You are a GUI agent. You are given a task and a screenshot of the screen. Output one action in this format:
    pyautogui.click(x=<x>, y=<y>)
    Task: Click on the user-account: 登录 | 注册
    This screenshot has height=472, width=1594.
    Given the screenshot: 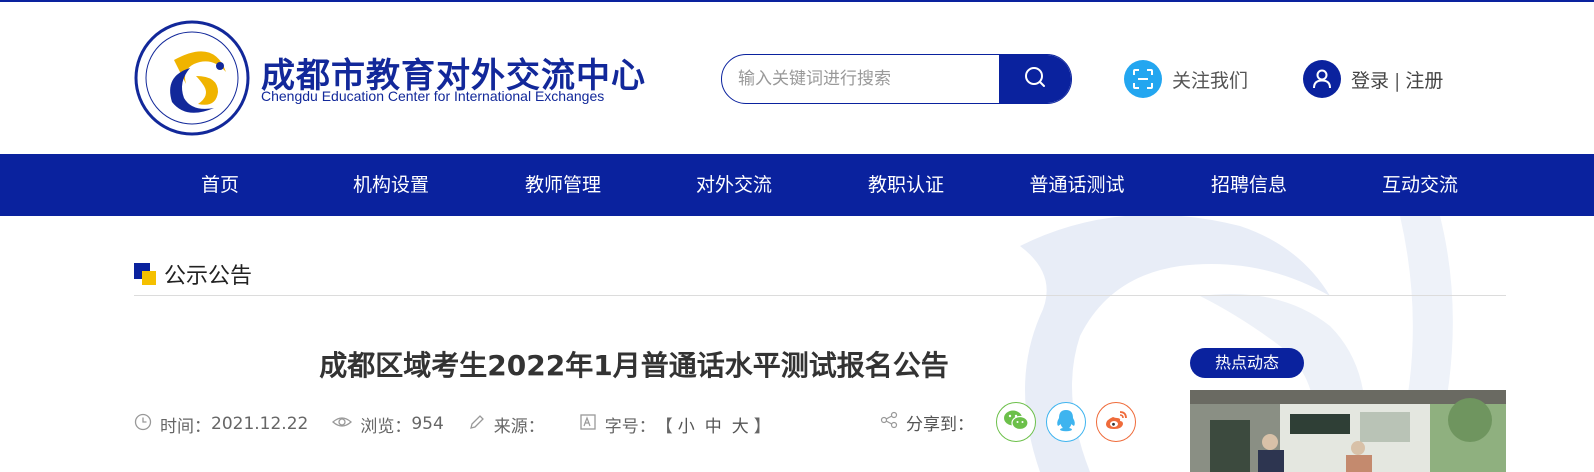 What is the action you would take?
    pyautogui.click(x=1373, y=79)
    